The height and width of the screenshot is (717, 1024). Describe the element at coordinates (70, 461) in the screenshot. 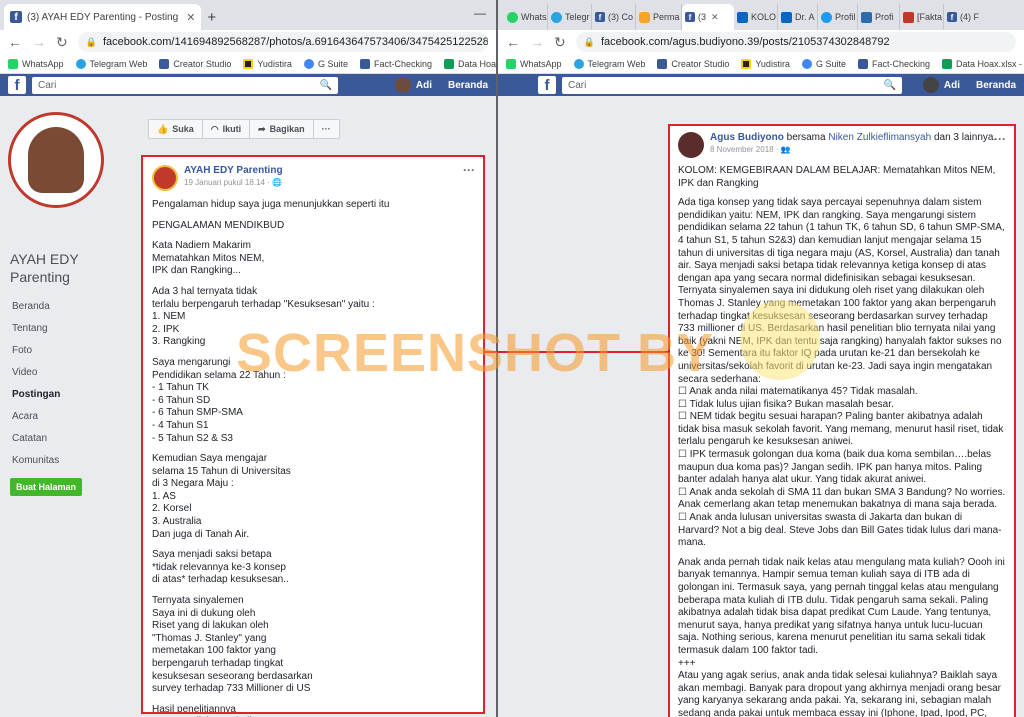

I see `menu-item-komunitas: Komunitas` at that location.